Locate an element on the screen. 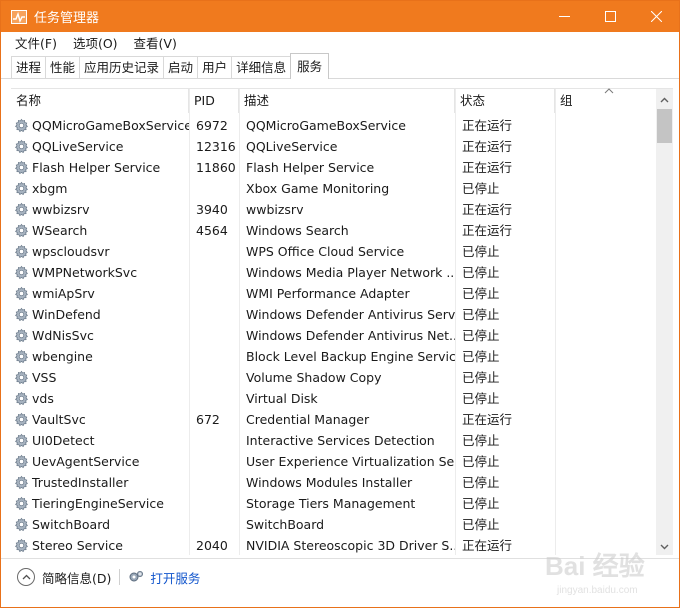 The image size is (680, 608). table-row: WSearch 4564 Windows Search 正在运行 is located at coordinates (332, 230).